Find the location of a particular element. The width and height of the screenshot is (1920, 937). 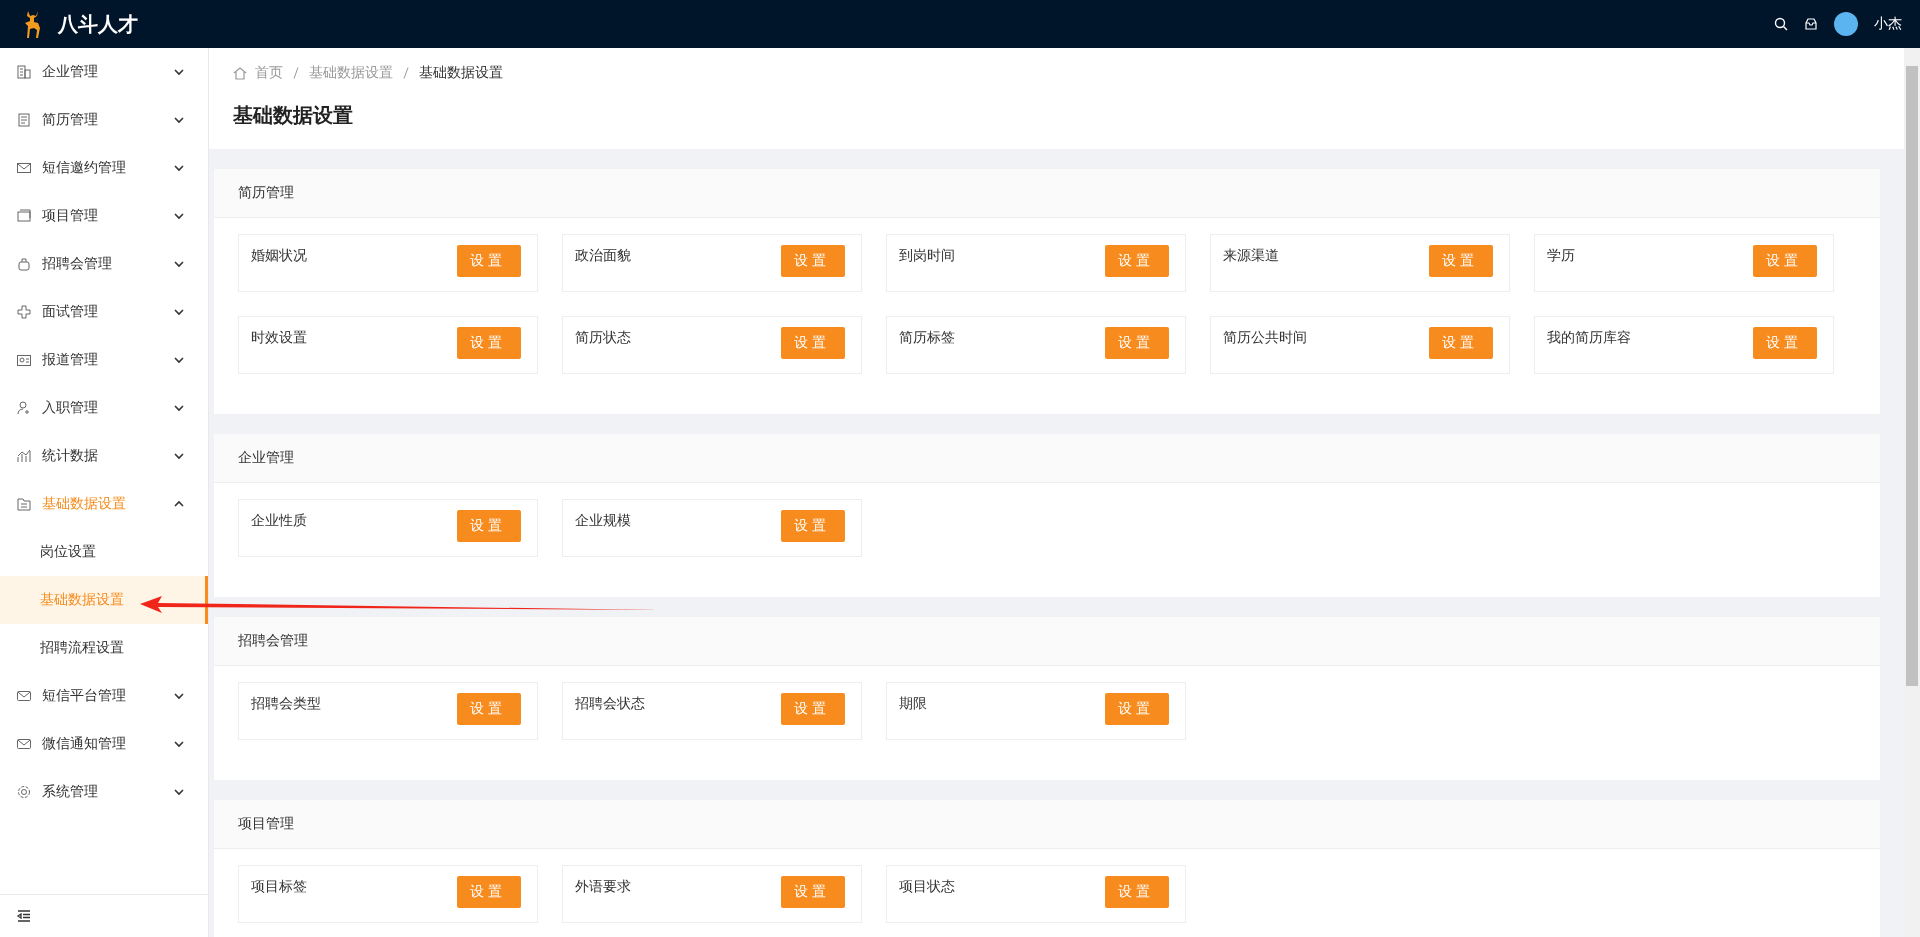

setting-label: 来源渠道 is located at coordinates (1251, 256).